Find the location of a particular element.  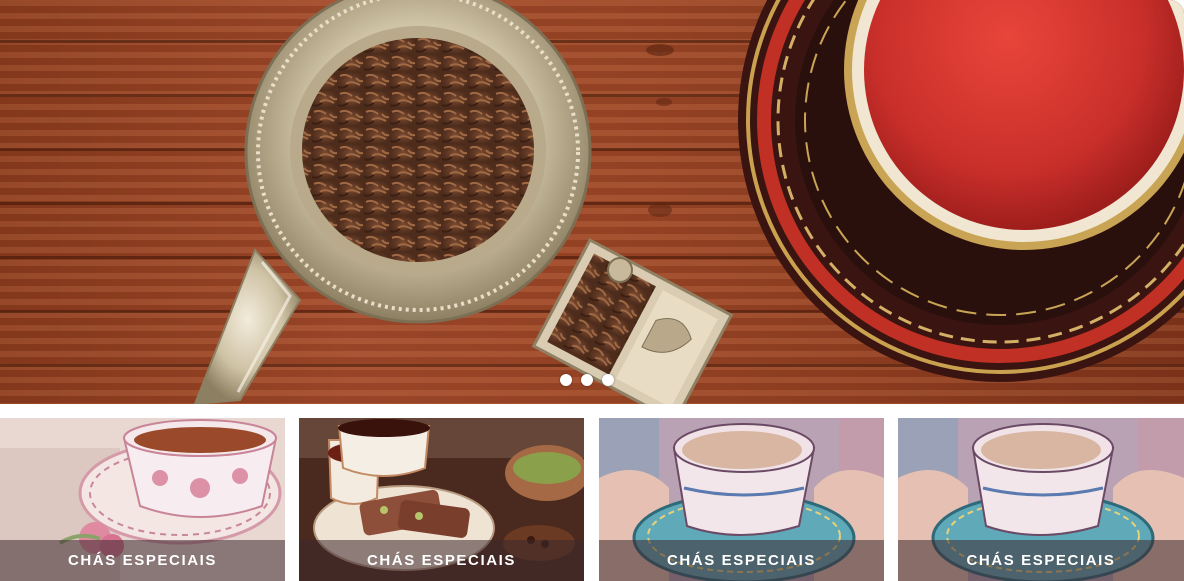

slider-dots is located at coordinates (587, 380).